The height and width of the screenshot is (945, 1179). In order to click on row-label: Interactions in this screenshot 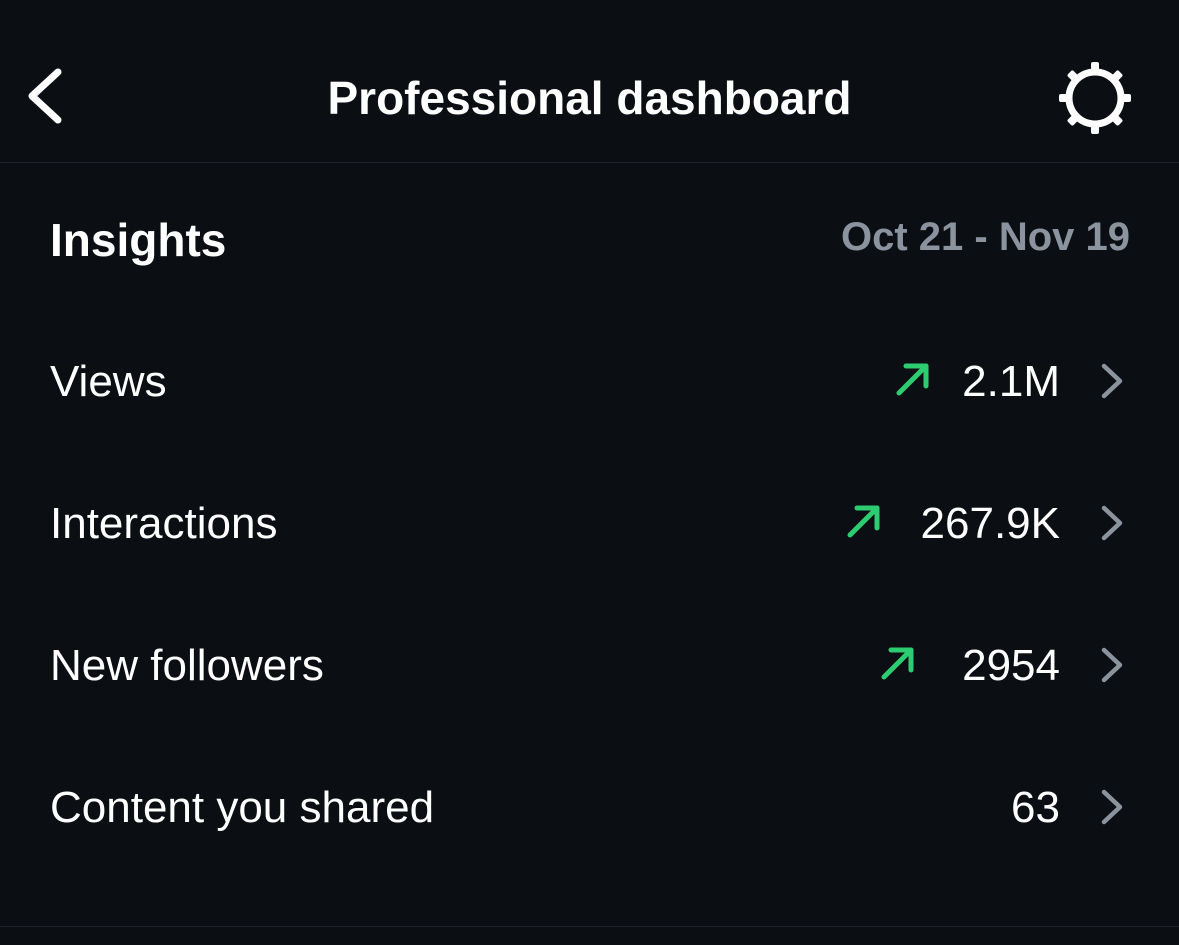, I will do `click(164, 523)`.